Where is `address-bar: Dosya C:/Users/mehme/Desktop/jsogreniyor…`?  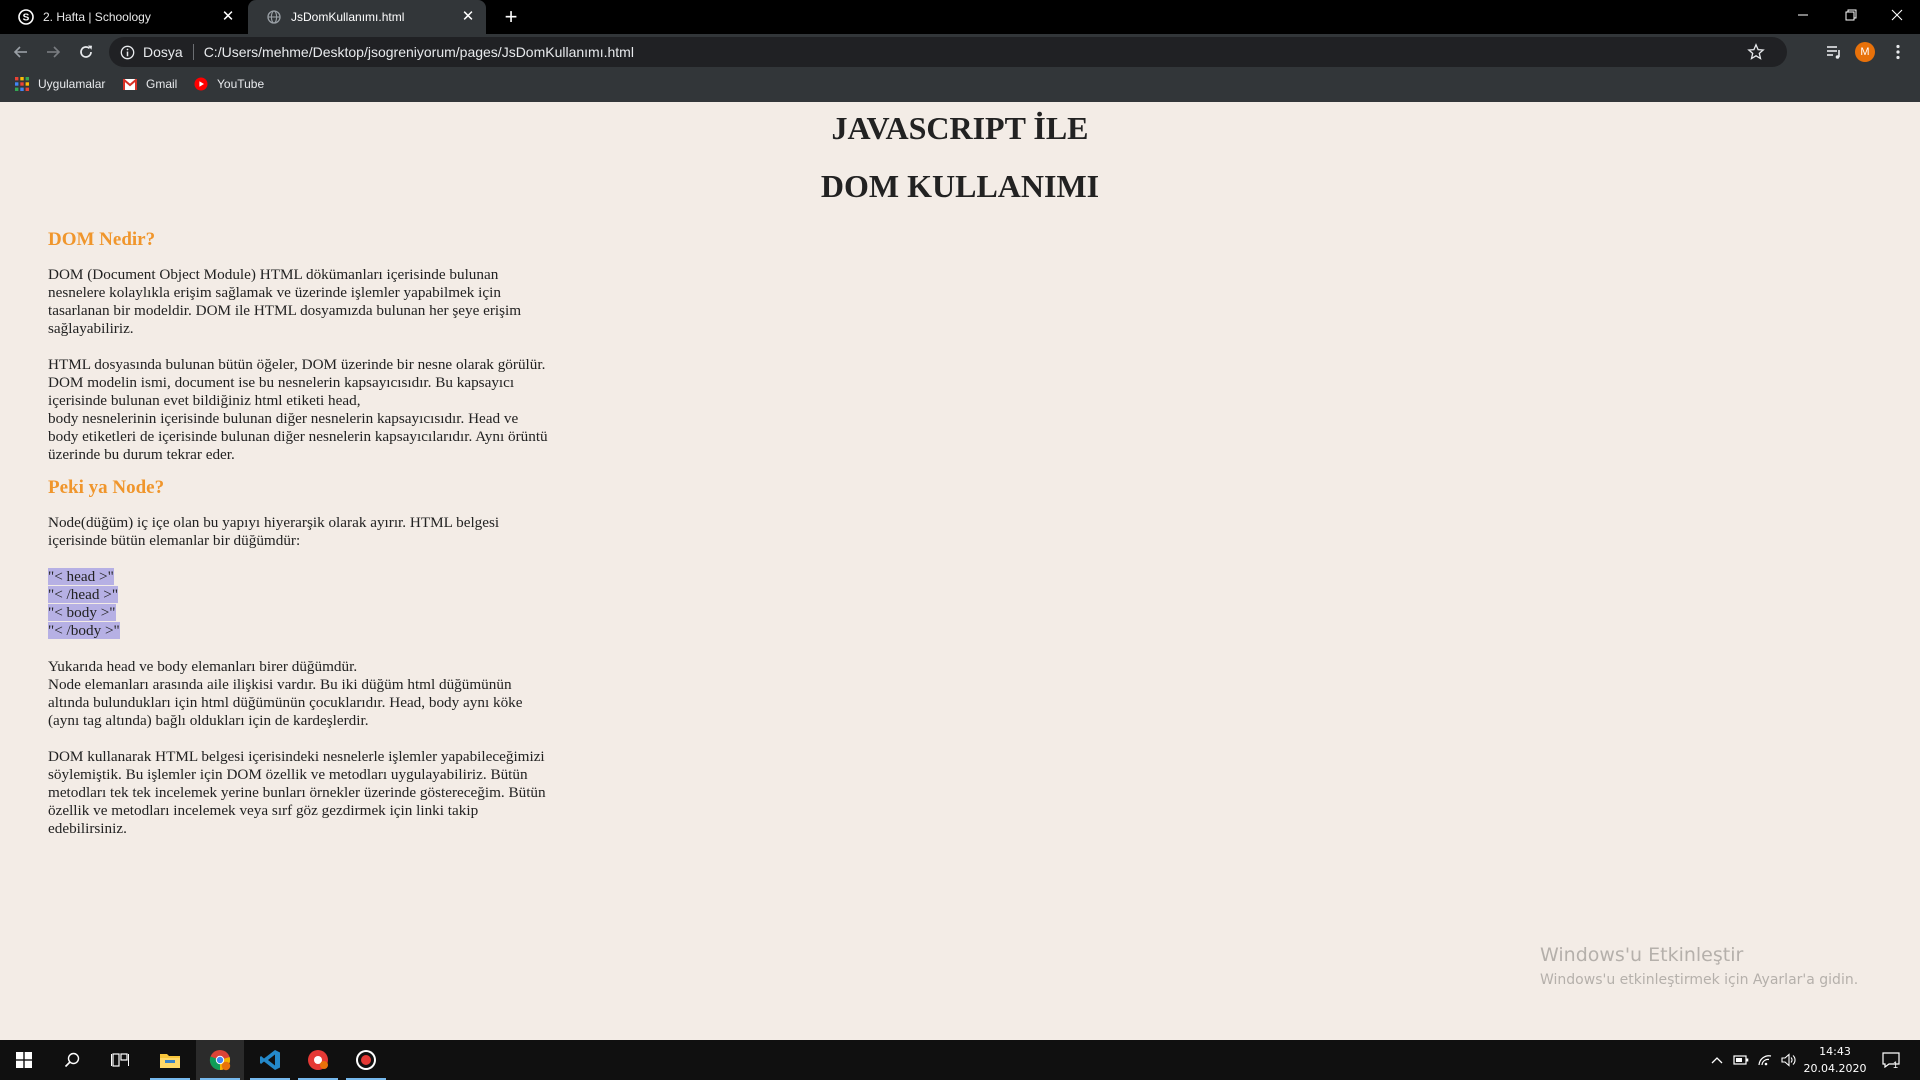 address-bar: Dosya C:/Users/mehme/Desktop/jsogreniyor… is located at coordinates (948, 52).